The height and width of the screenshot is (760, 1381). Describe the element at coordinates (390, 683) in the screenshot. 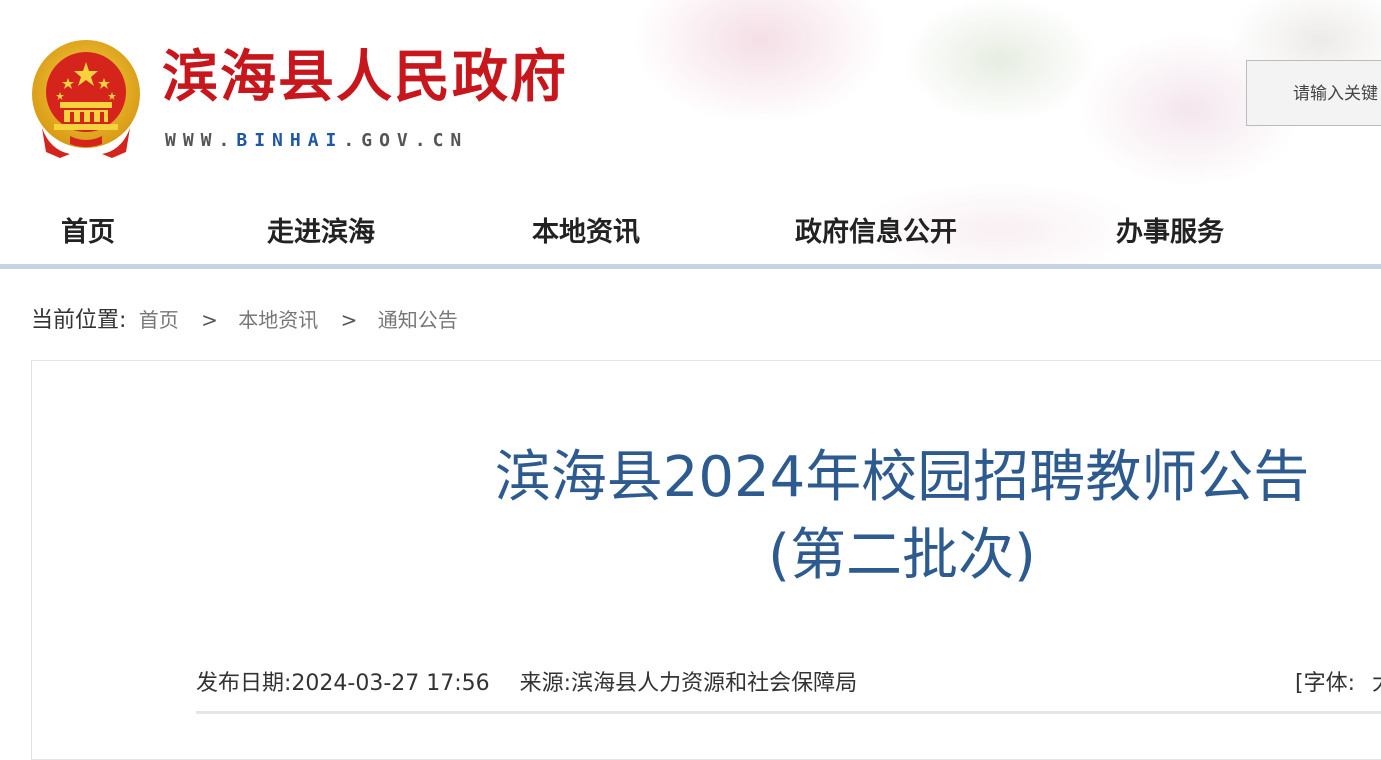

I see `publish-date: 2024-03-27 17:56` at that location.